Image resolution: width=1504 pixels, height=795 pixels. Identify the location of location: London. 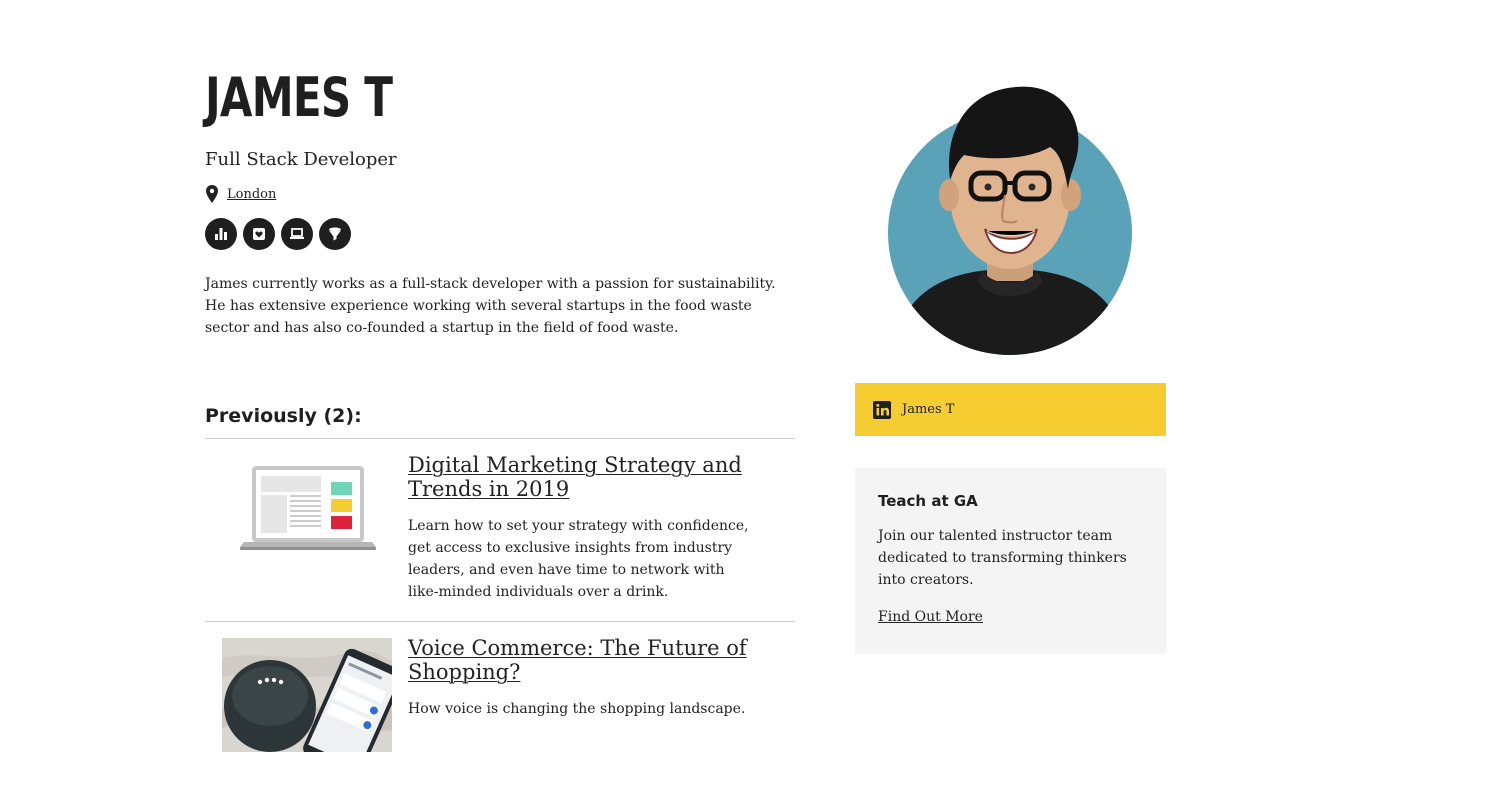
(501, 194).